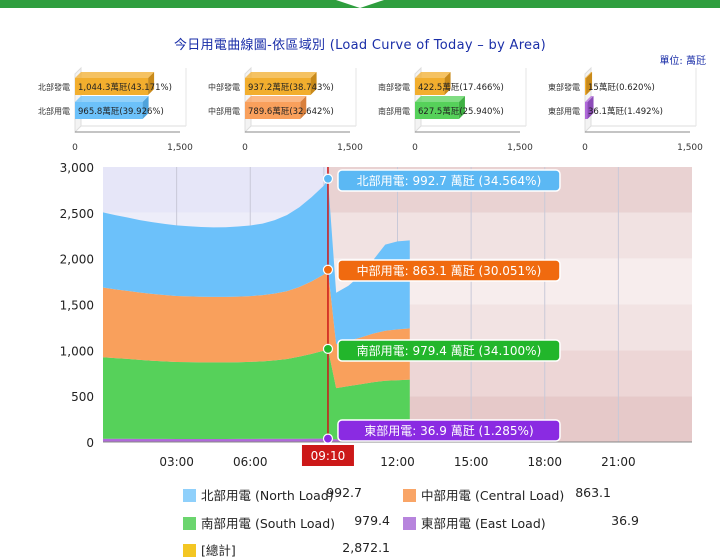 The image size is (720, 559). Describe the element at coordinates (224, 111) in the screenshot. I see `mini-cat-1-1: 中部用電` at that location.